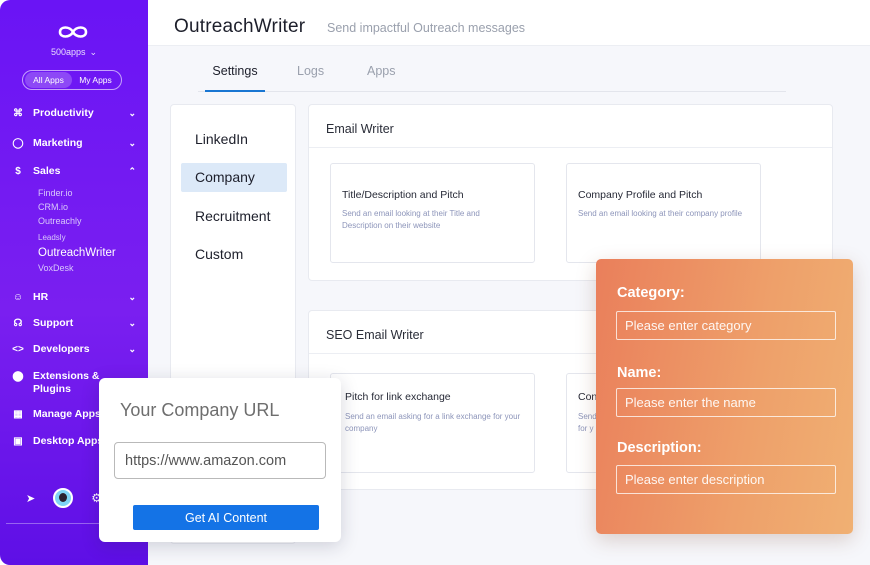 Image resolution: width=870 pixels, height=565 pixels. What do you see at coordinates (310, 78) in the screenshot?
I see `tab-logs: Logs` at bounding box center [310, 78].